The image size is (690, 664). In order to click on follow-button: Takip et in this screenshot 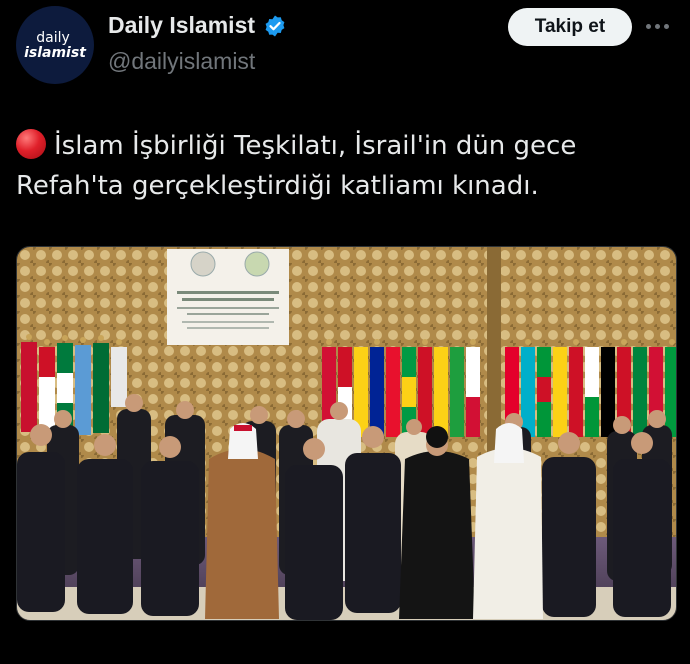, I will do `click(570, 27)`.